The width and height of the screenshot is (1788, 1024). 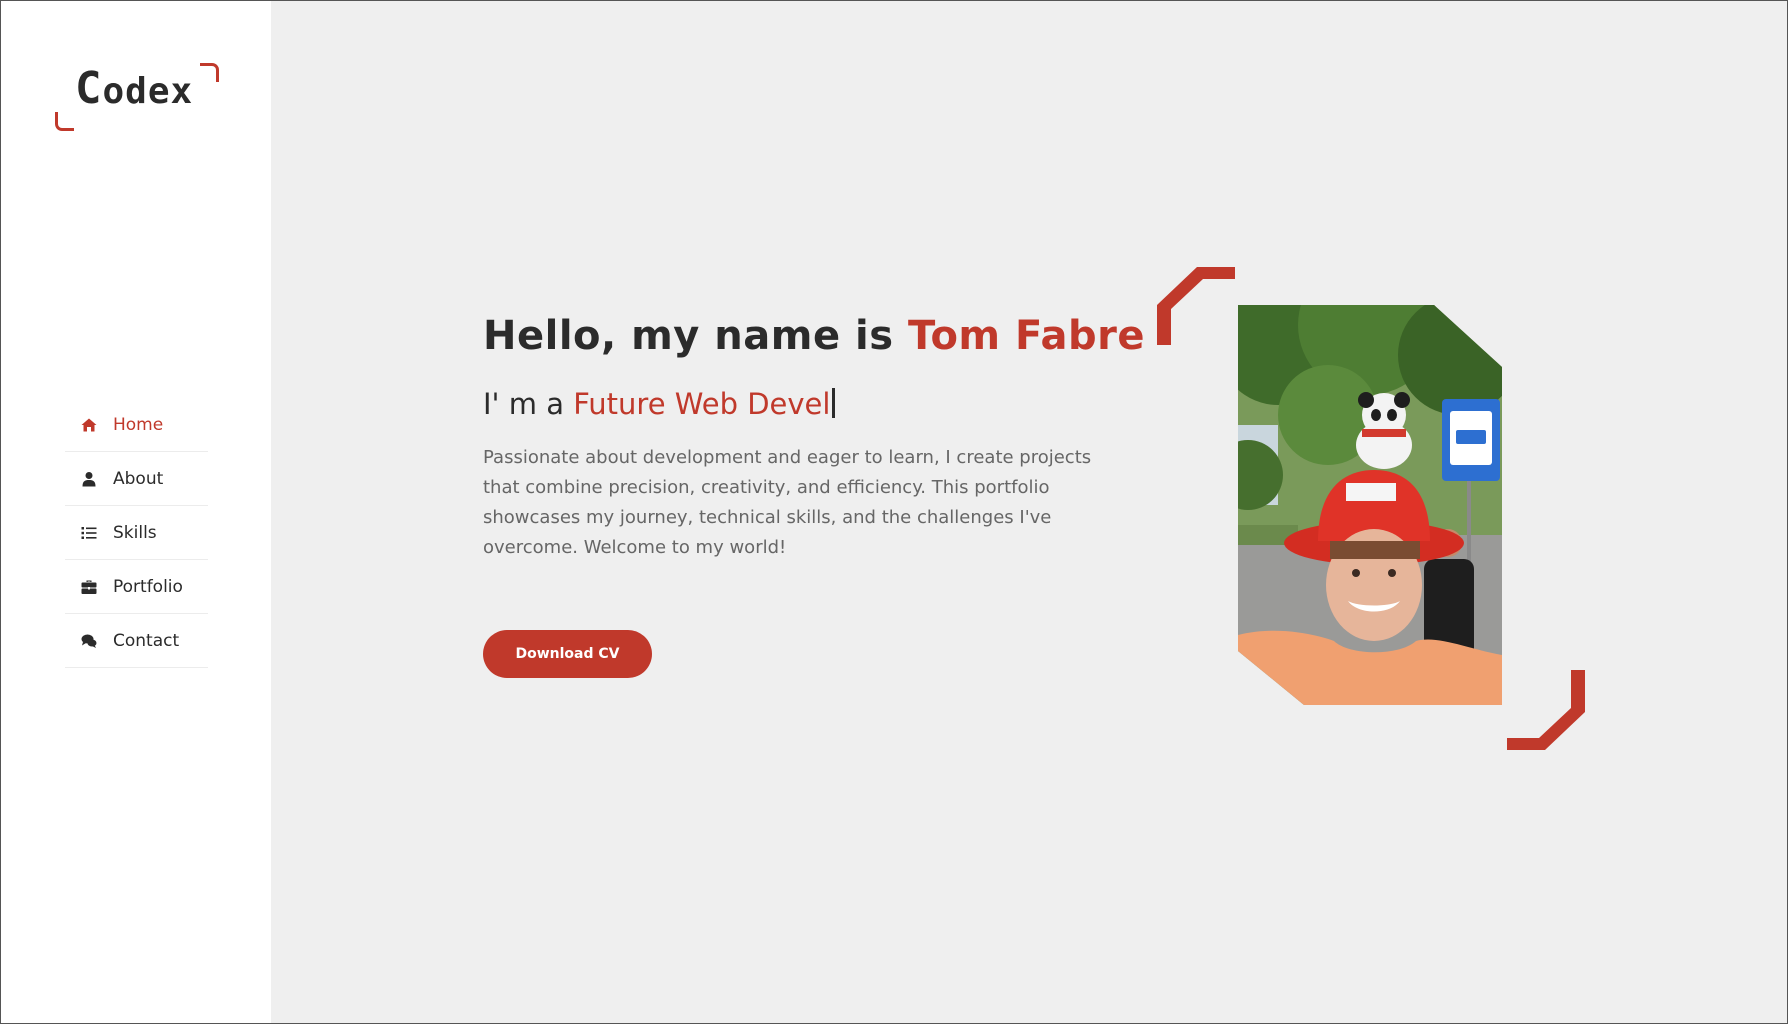 I want to click on sidebar-item-portfolio: Portfolio, so click(x=136, y=587).